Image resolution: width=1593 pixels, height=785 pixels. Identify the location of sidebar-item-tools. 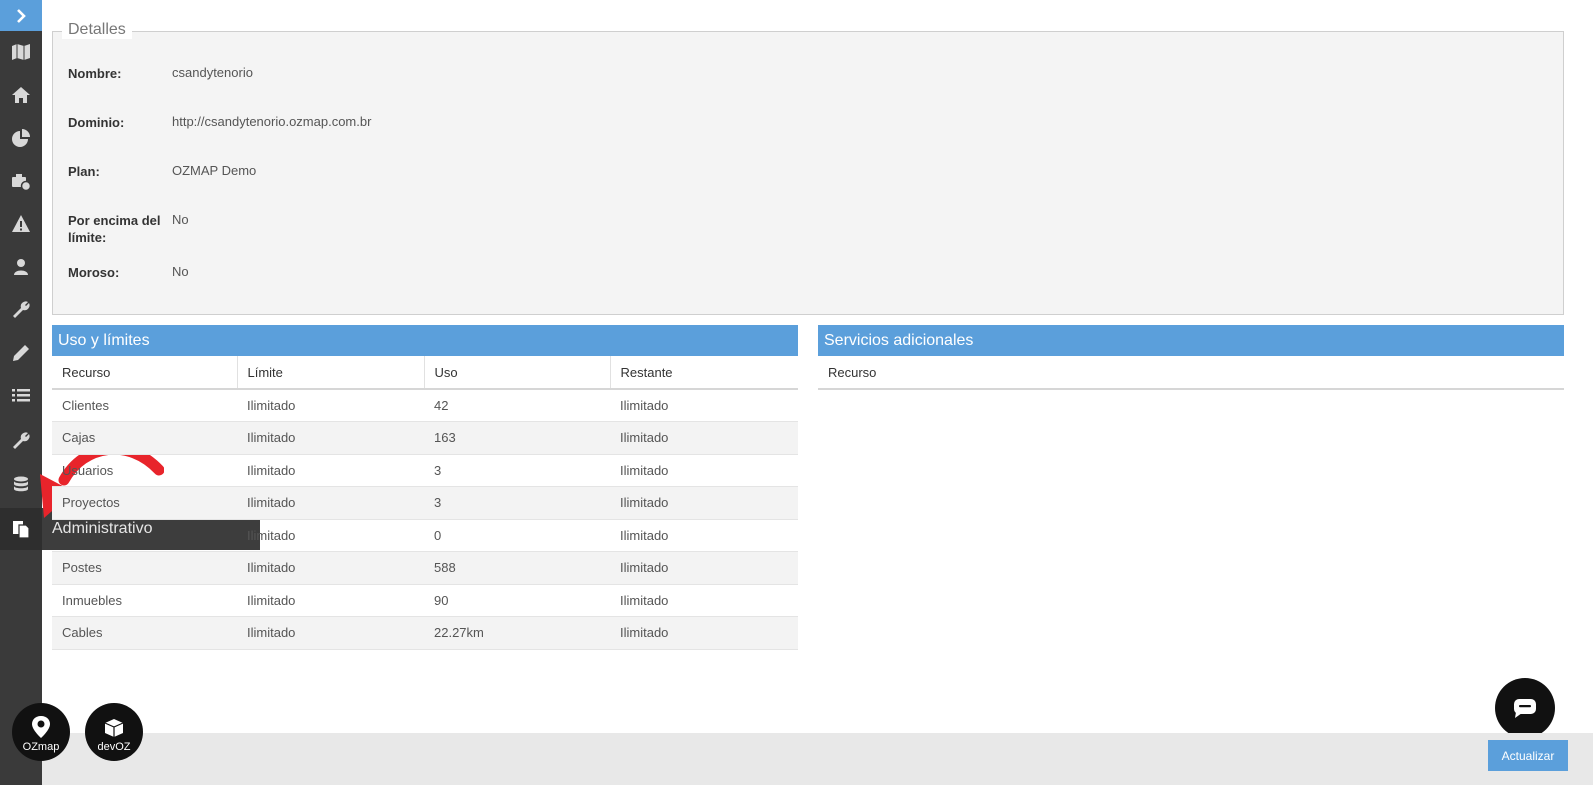
(21, 181).